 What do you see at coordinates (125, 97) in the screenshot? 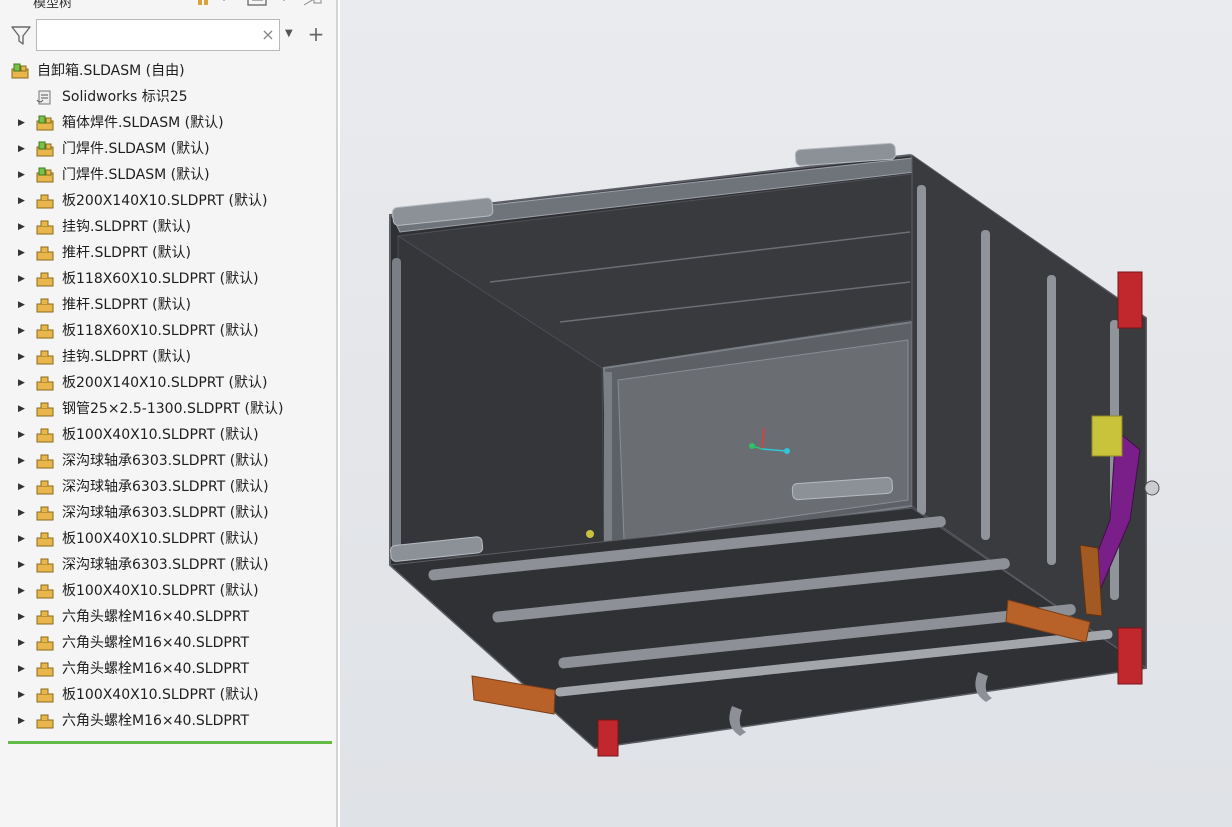
I see `tree-item-label: Solidworks 标识25` at bounding box center [125, 97].